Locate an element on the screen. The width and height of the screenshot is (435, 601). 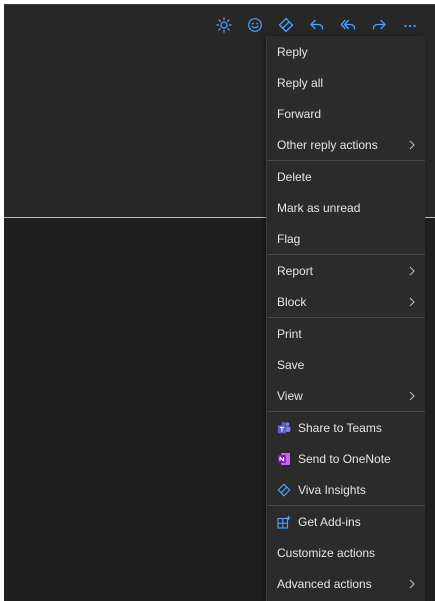
reply-icon is located at coordinates (317, 25).